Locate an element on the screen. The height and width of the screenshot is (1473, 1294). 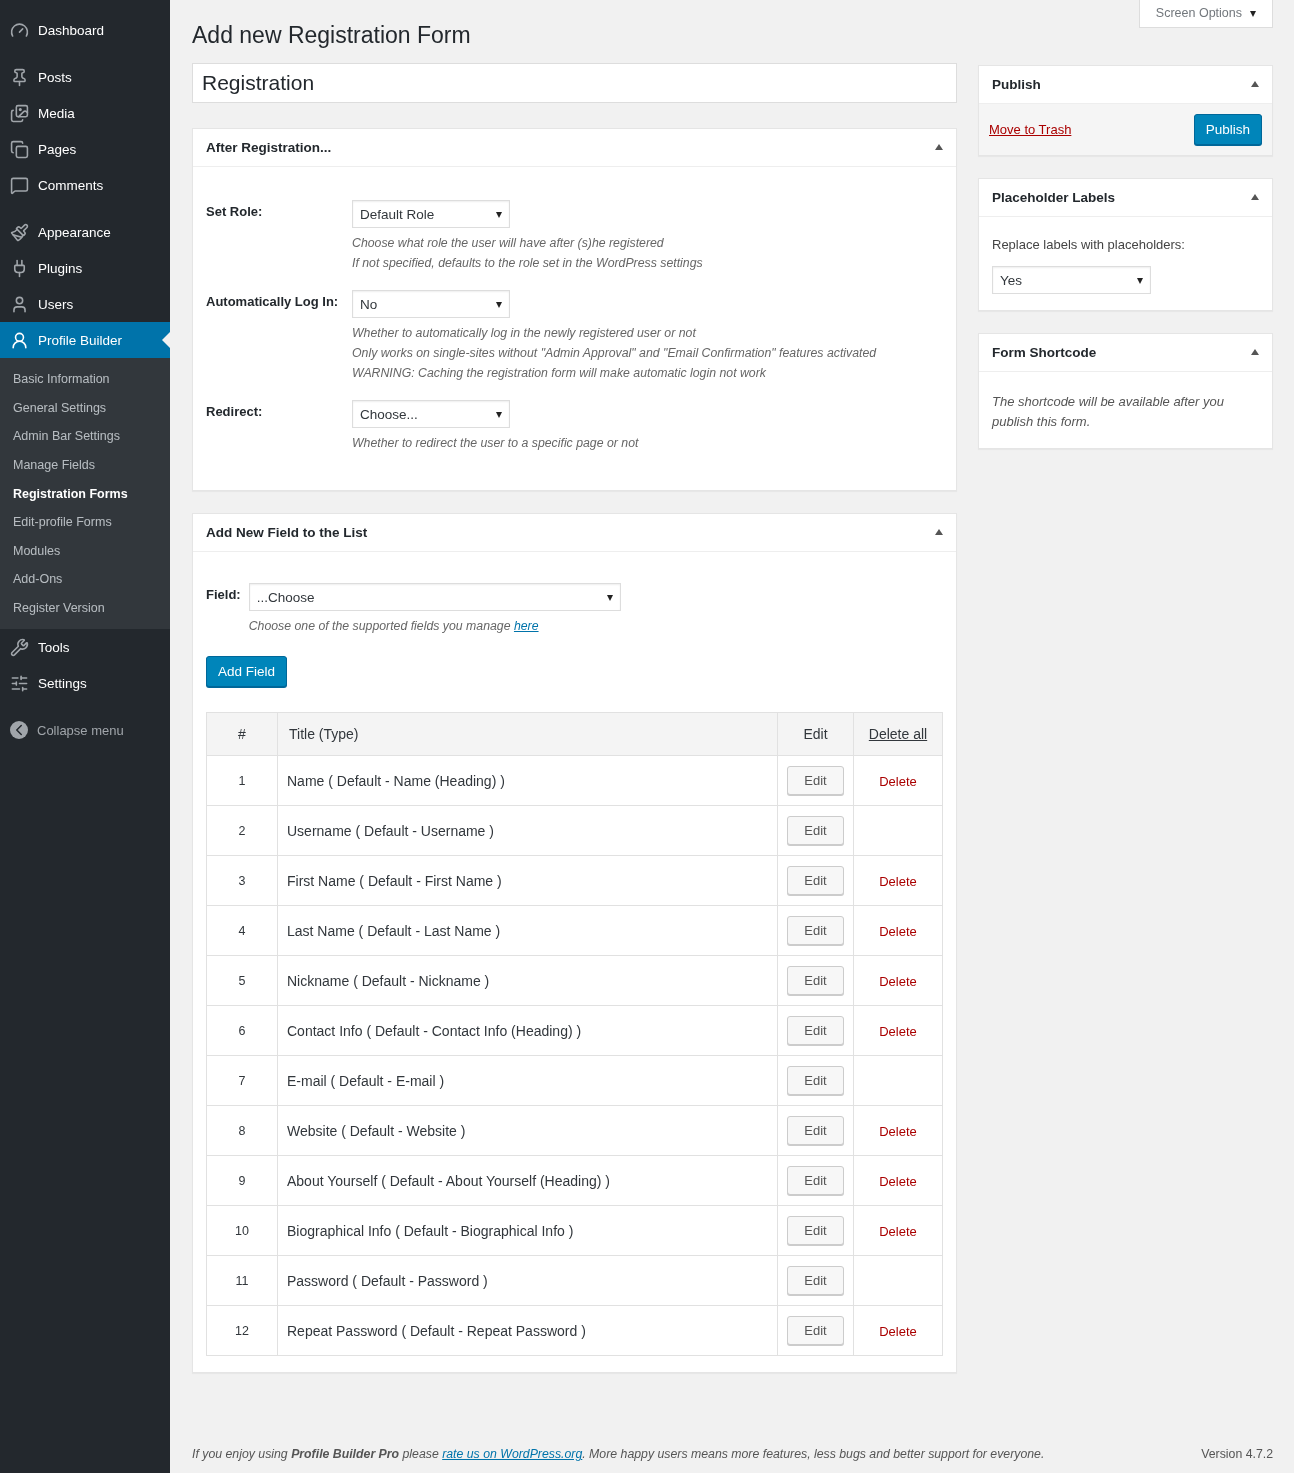
submenu-item: Register Version is located at coordinates (85, 608).